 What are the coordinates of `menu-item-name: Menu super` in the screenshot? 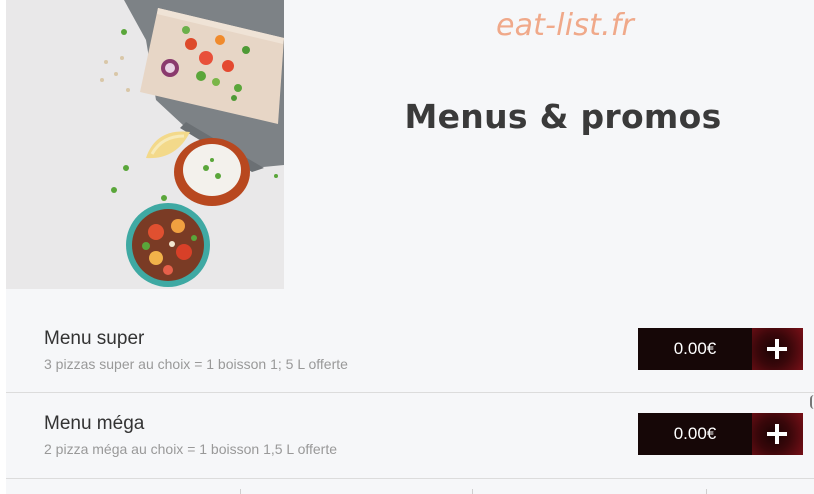 It's located at (94, 338).